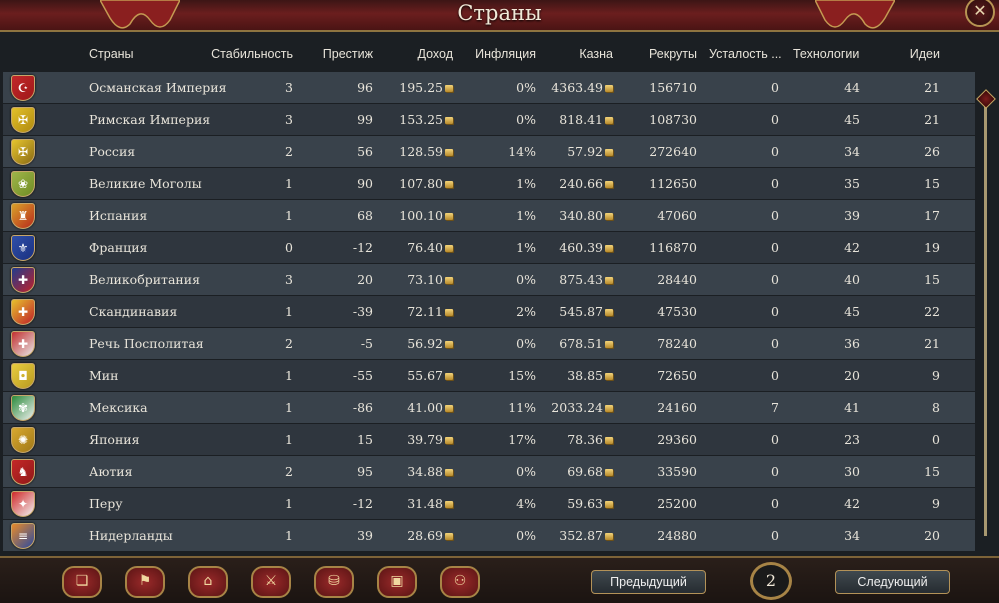  What do you see at coordinates (660, 503) in the screenshot?
I see `manpower-cell: 25200` at bounding box center [660, 503].